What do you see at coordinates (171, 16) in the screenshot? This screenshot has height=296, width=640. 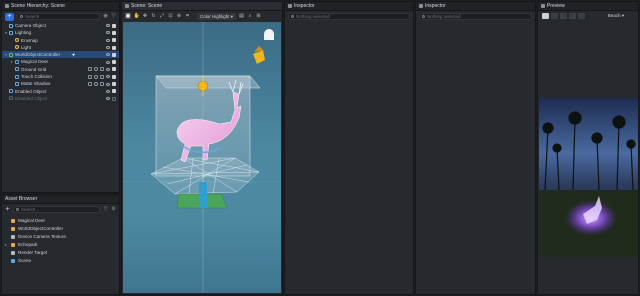 I see `rect-tool-icon: ⊡` at bounding box center [171, 16].